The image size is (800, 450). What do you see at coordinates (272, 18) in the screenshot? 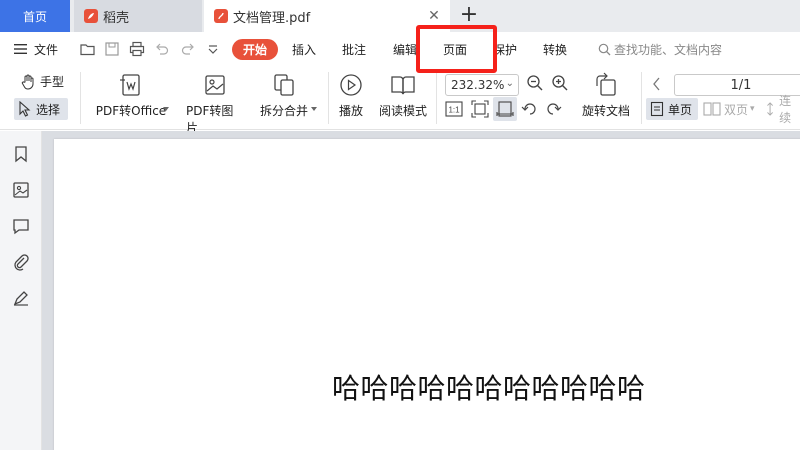
I see `tab-document-label: 文档管理.pdf` at bounding box center [272, 18].